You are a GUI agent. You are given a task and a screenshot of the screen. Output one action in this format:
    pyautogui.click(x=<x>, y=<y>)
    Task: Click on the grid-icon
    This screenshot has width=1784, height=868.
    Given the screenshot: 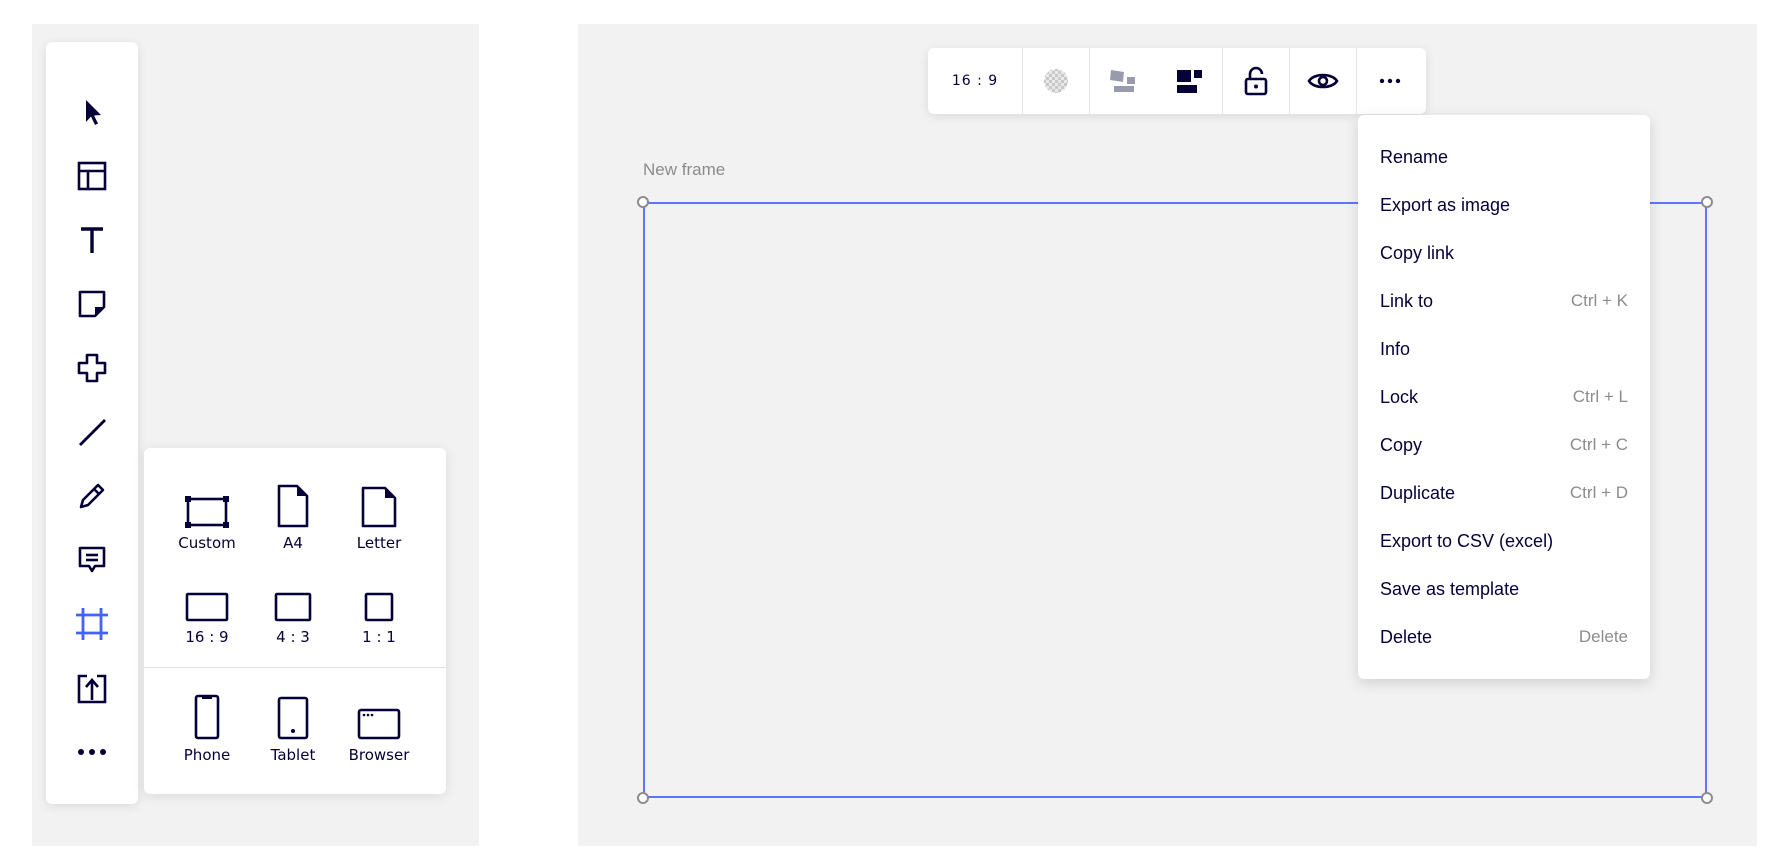 What is the action you would take?
    pyautogui.click(x=1189, y=81)
    